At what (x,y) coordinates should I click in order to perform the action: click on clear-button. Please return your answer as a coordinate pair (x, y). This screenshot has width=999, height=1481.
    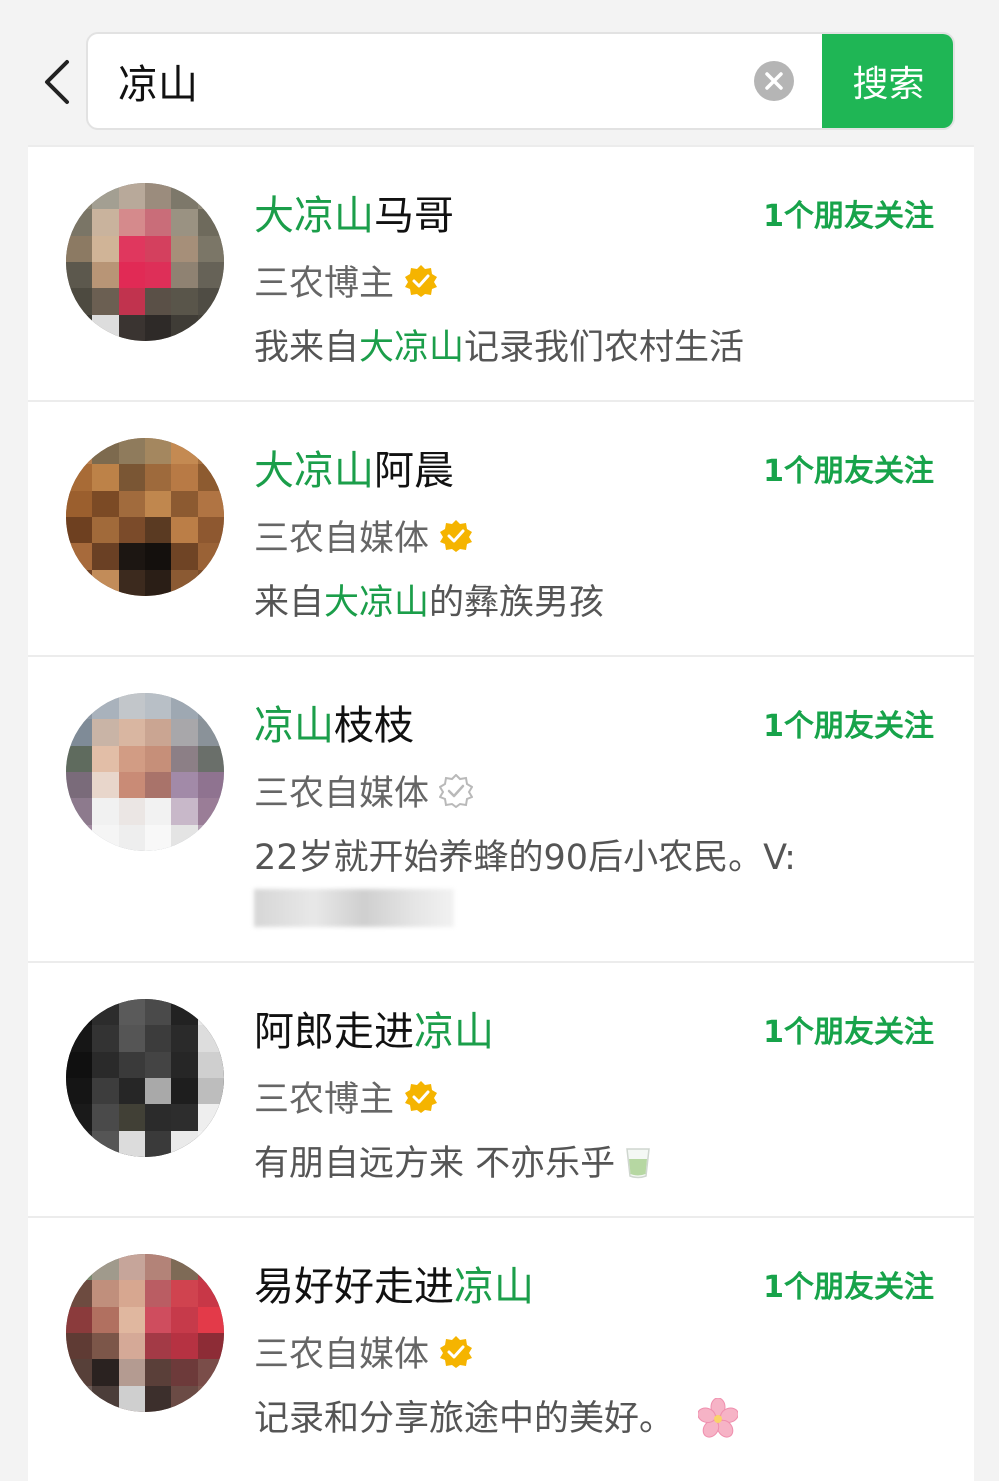
    Looking at the image, I should click on (774, 81).